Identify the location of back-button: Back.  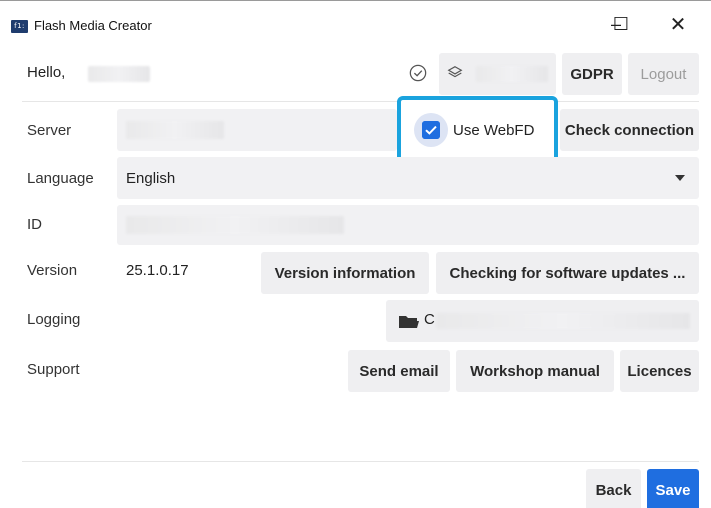
(613, 488).